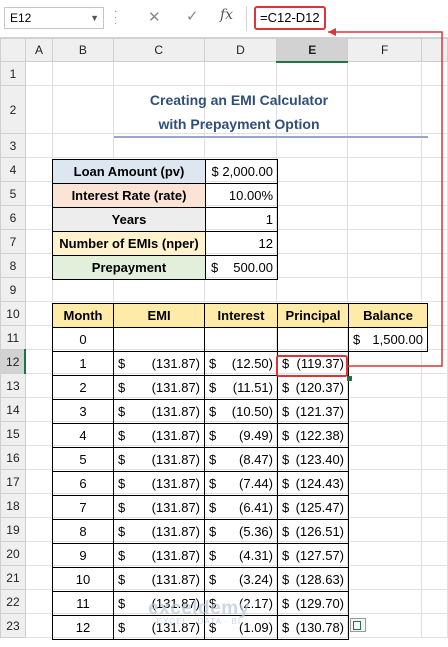 This screenshot has height=647, width=448. Describe the element at coordinates (13, 481) in the screenshot. I see `row-header-17: 17` at that location.